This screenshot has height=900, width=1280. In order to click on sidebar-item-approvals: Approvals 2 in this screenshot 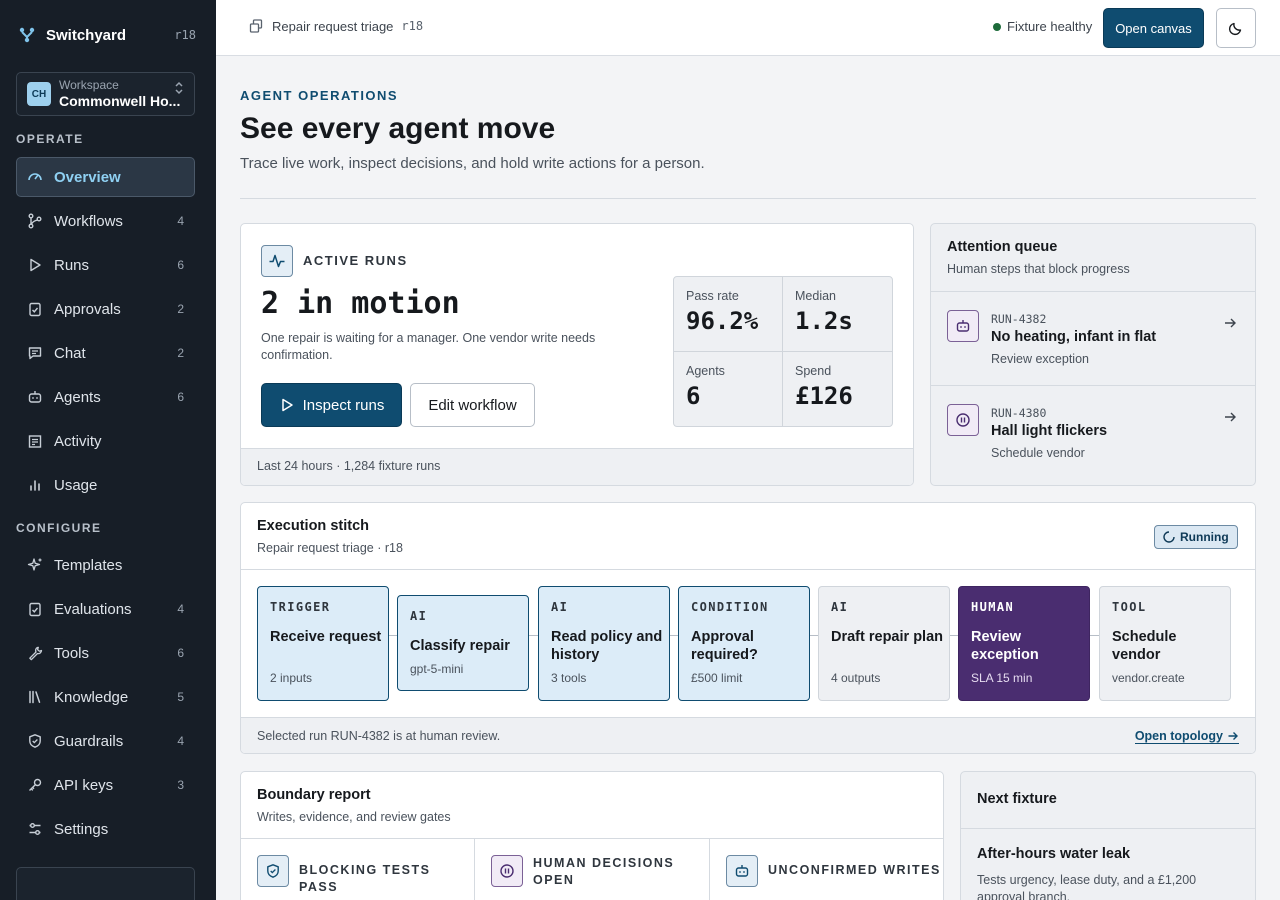, I will do `click(105, 309)`.